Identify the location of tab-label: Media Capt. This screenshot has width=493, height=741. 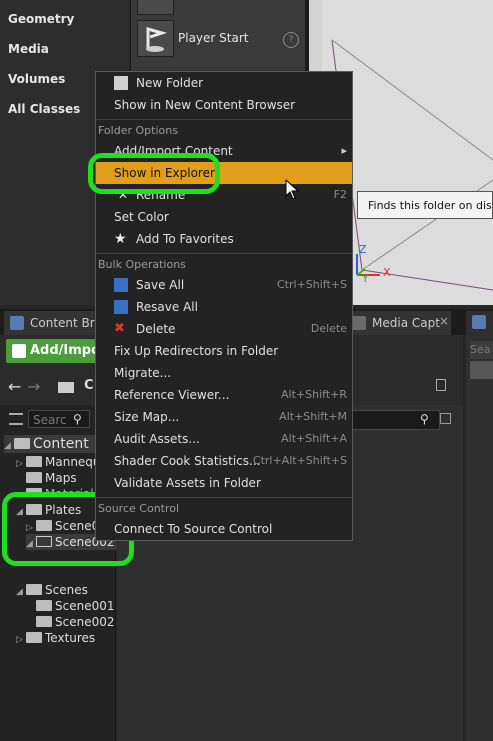
(406, 323).